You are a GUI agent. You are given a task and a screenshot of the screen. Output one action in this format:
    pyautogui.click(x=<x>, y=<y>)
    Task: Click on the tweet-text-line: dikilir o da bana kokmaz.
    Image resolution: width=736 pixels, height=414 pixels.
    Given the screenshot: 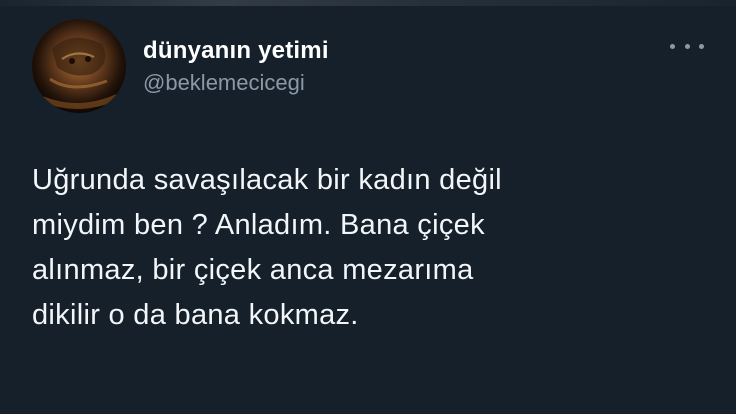 What is the action you would take?
    pyautogui.click(x=195, y=315)
    